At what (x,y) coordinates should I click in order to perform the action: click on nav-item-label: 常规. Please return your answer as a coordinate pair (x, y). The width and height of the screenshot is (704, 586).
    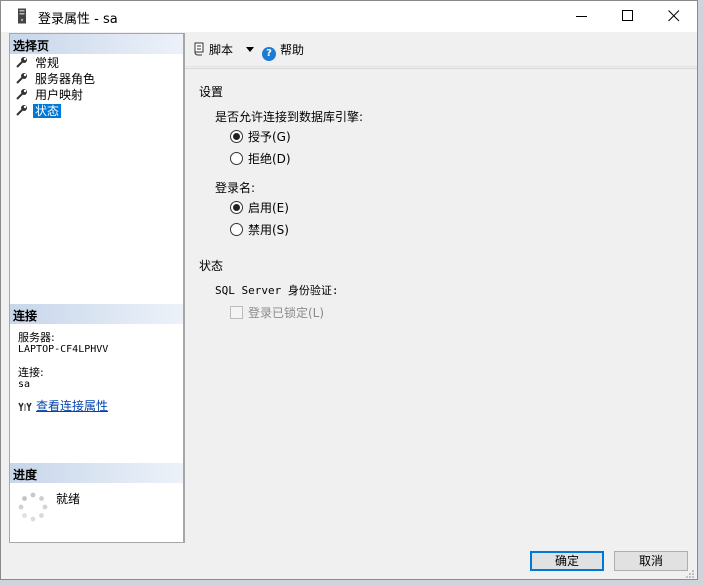
    Looking at the image, I should click on (47, 63).